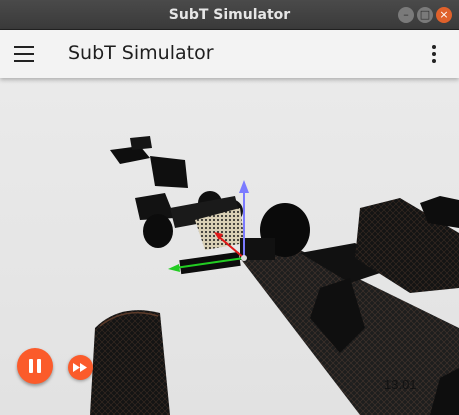 Image resolution: width=459 pixels, height=415 pixels. Describe the element at coordinates (425, 15) in the screenshot. I see `maximize-button: □` at that location.